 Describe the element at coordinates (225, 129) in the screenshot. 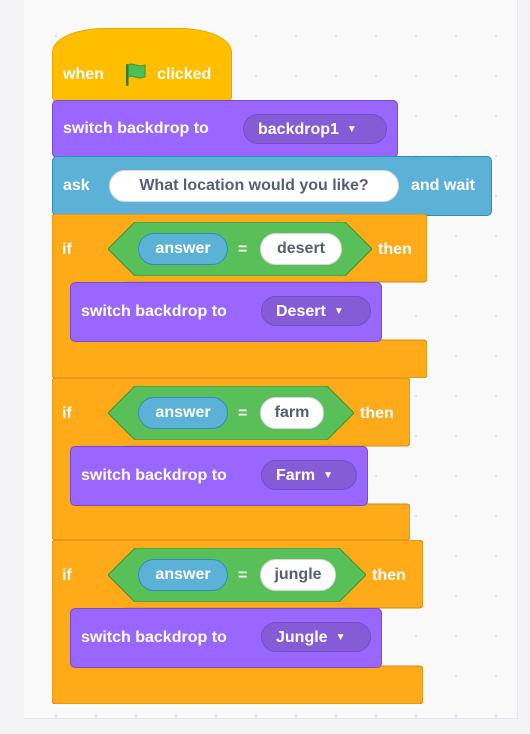

I see `switch-backdrop-block: switch backdrop to backdrop1 ▼` at that location.